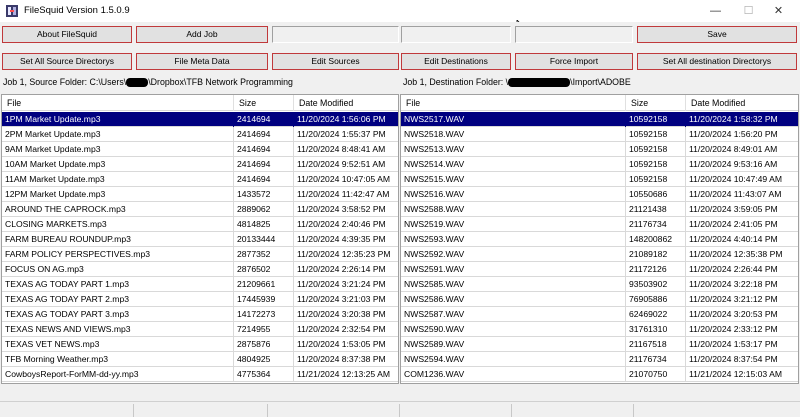 Image resolution: width=800 pixels, height=417 pixels. What do you see at coordinates (513, 359) in the screenshot?
I see `cell-file: NWS2594.WAV` at bounding box center [513, 359].